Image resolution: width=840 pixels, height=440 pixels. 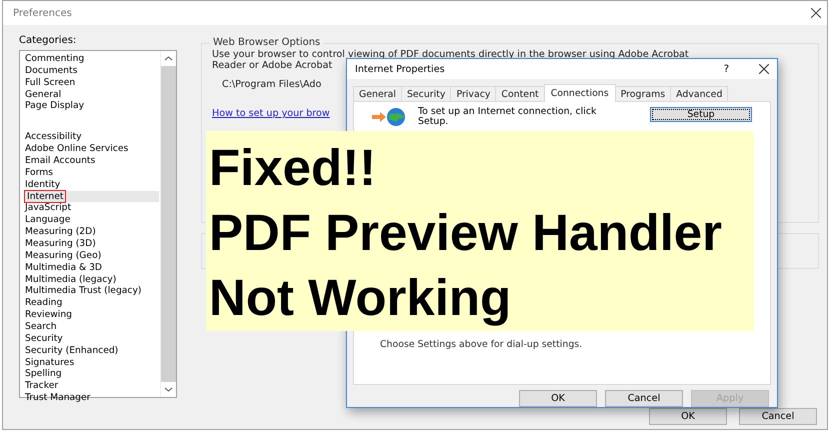 I want to click on category-item: Spelling, so click(x=91, y=374).